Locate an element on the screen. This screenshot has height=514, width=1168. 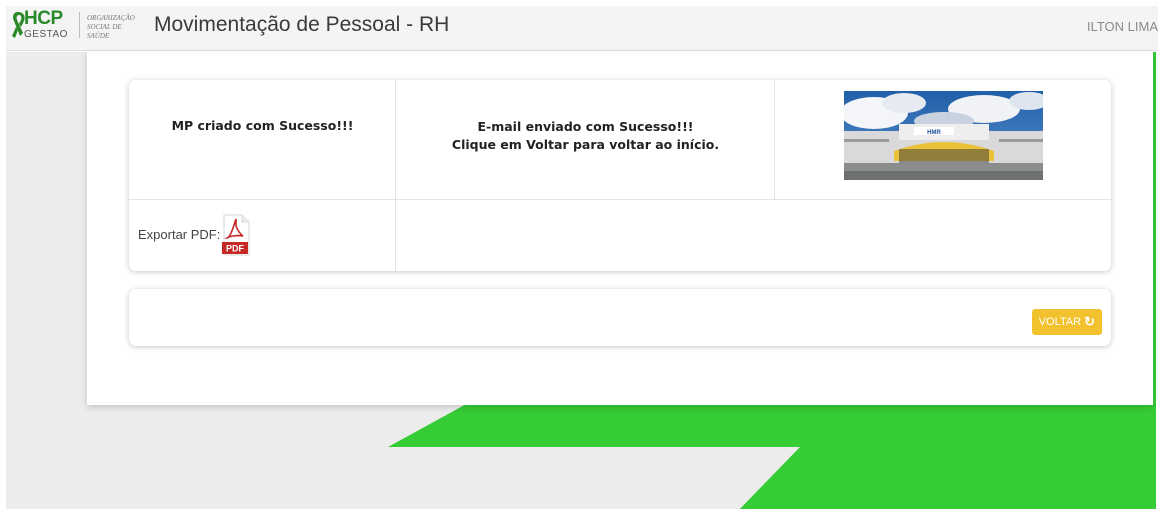
image-cell: HMR is located at coordinates (943, 140).